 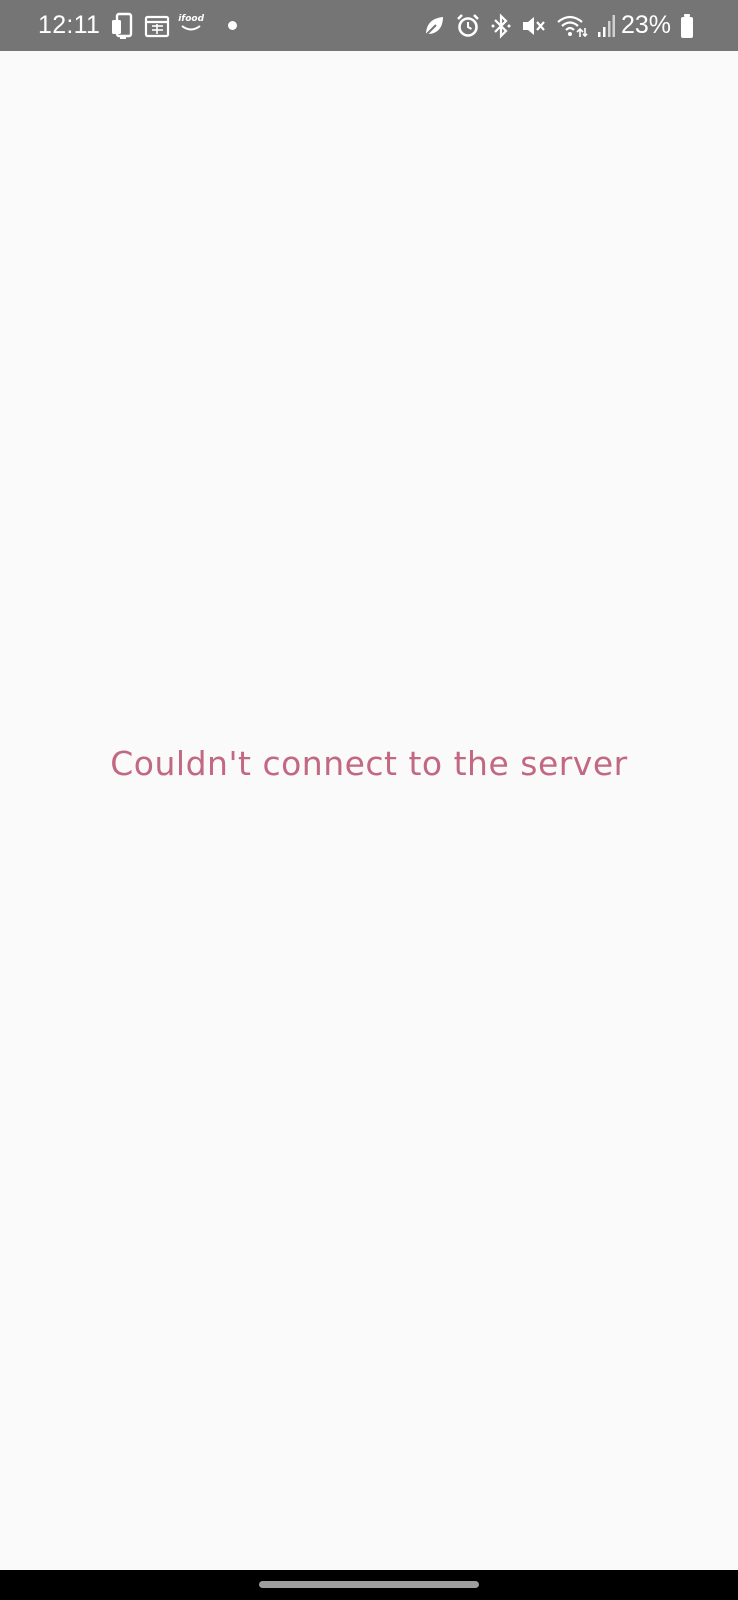 What do you see at coordinates (687, 26) in the screenshot?
I see `battery-icon` at bounding box center [687, 26].